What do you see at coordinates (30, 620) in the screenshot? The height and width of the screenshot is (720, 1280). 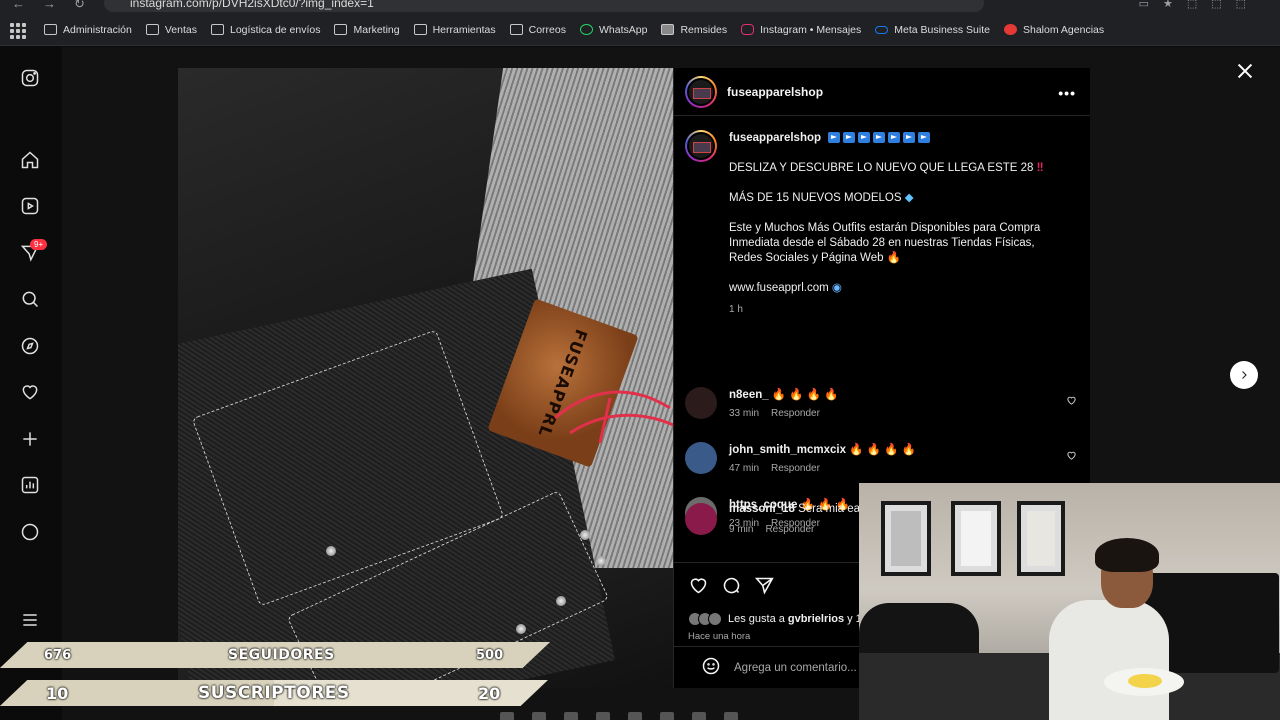 I see `menu-hamburger-icon` at bounding box center [30, 620].